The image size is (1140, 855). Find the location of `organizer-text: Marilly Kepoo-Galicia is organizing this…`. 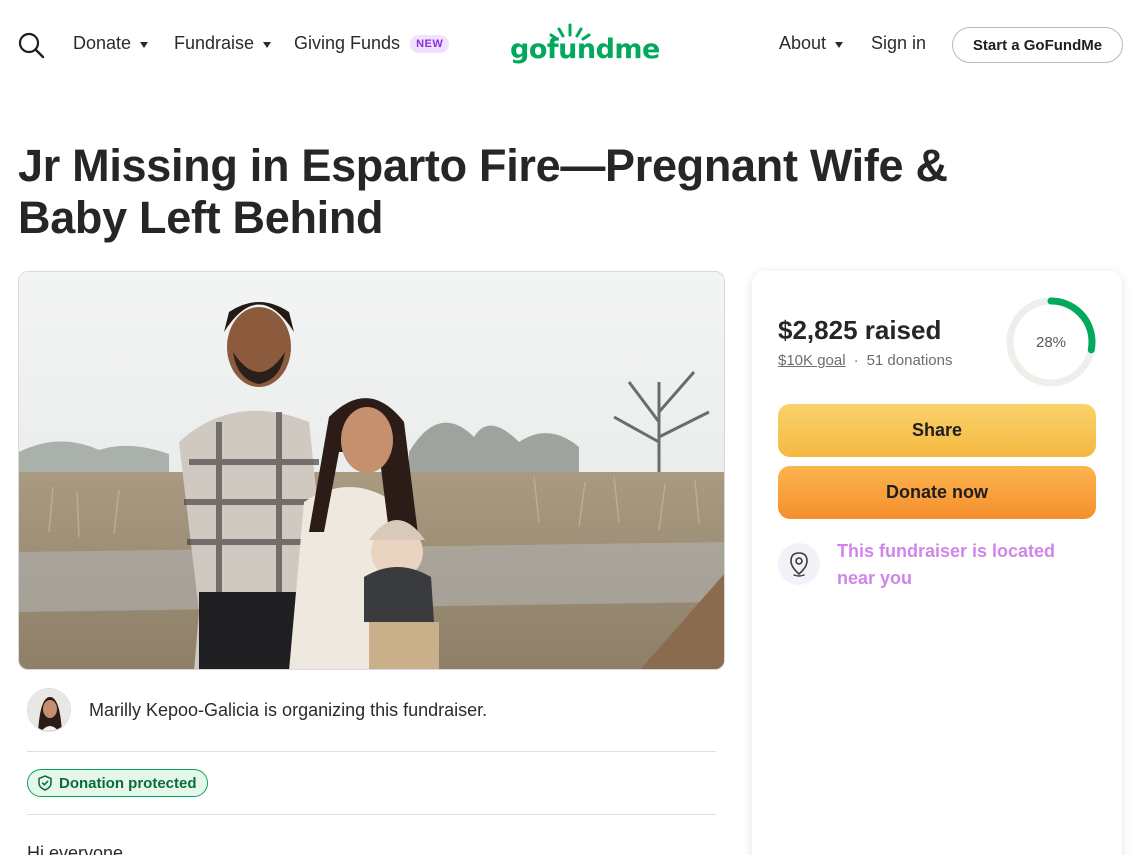

organizer-text: Marilly Kepoo-Galicia is organizing this… is located at coordinates (288, 709).